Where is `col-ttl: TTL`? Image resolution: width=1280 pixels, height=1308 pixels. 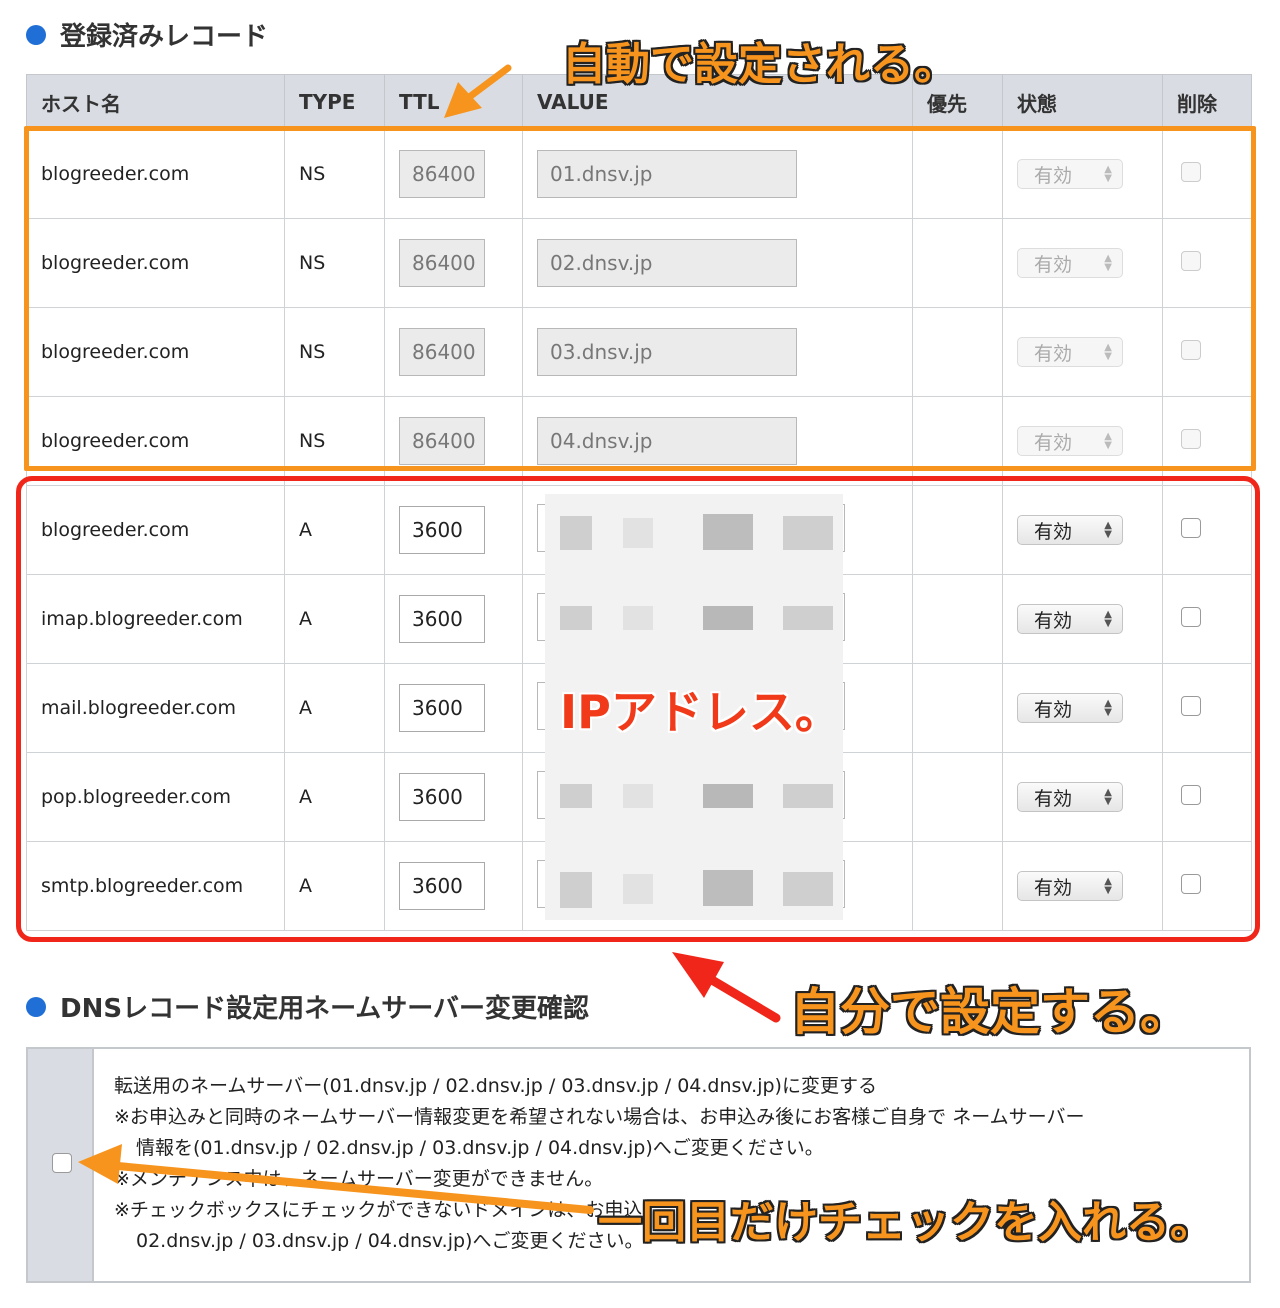 col-ttl: TTL is located at coordinates (453, 102).